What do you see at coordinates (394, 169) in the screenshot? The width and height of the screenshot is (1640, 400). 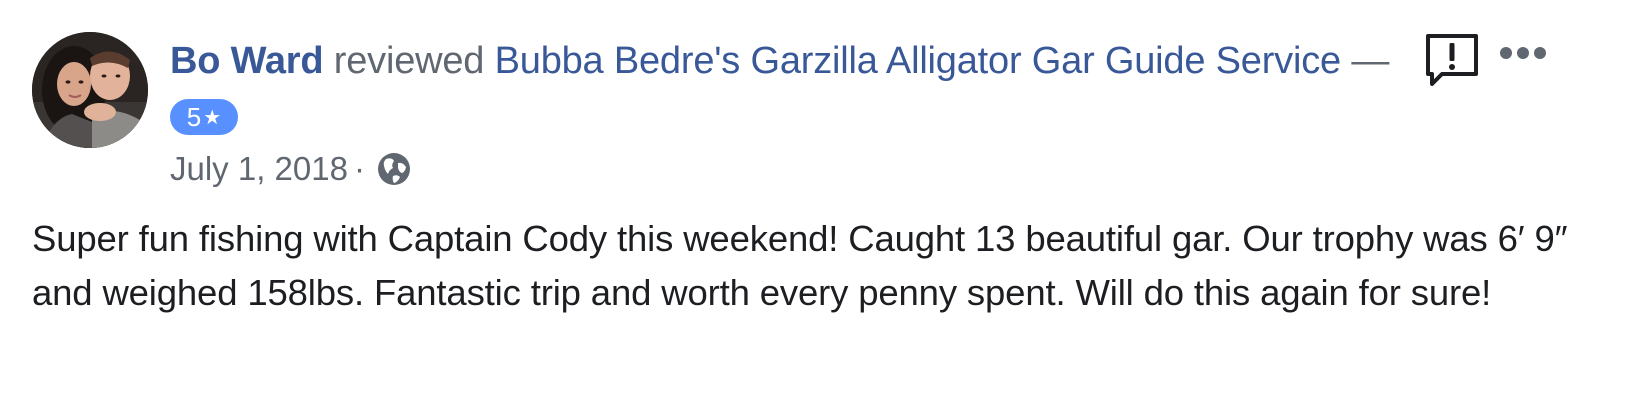 I see `globe-icon` at bounding box center [394, 169].